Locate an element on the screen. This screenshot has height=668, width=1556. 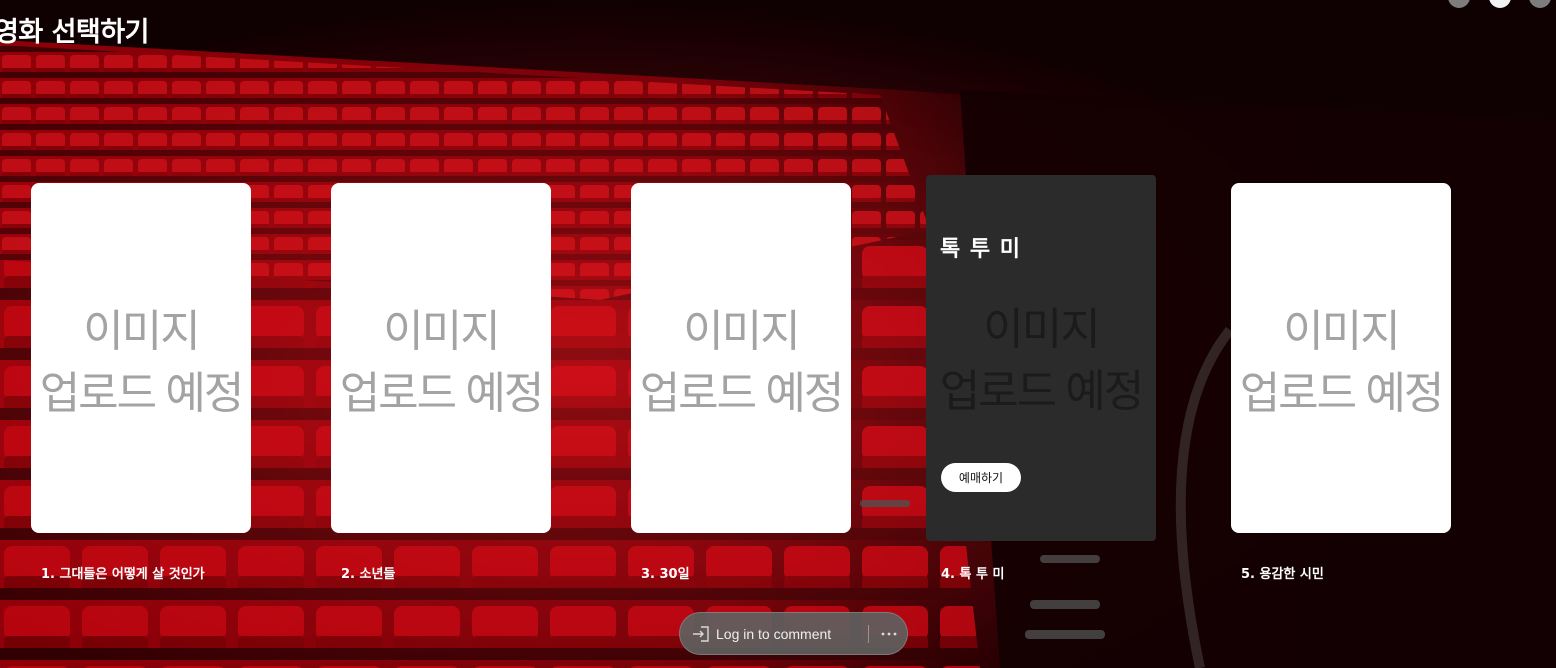
movie-caption-3: 3. 30일 is located at coordinates (665, 572).